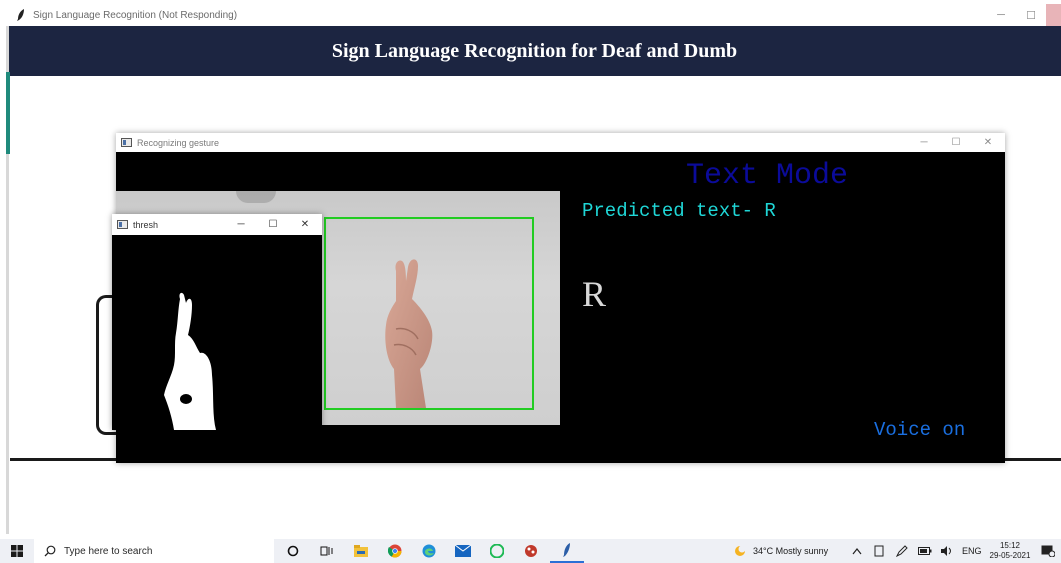 The image size is (1061, 563). What do you see at coordinates (767, 176) in the screenshot?
I see `mode-label: Text Mode` at bounding box center [767, 176].